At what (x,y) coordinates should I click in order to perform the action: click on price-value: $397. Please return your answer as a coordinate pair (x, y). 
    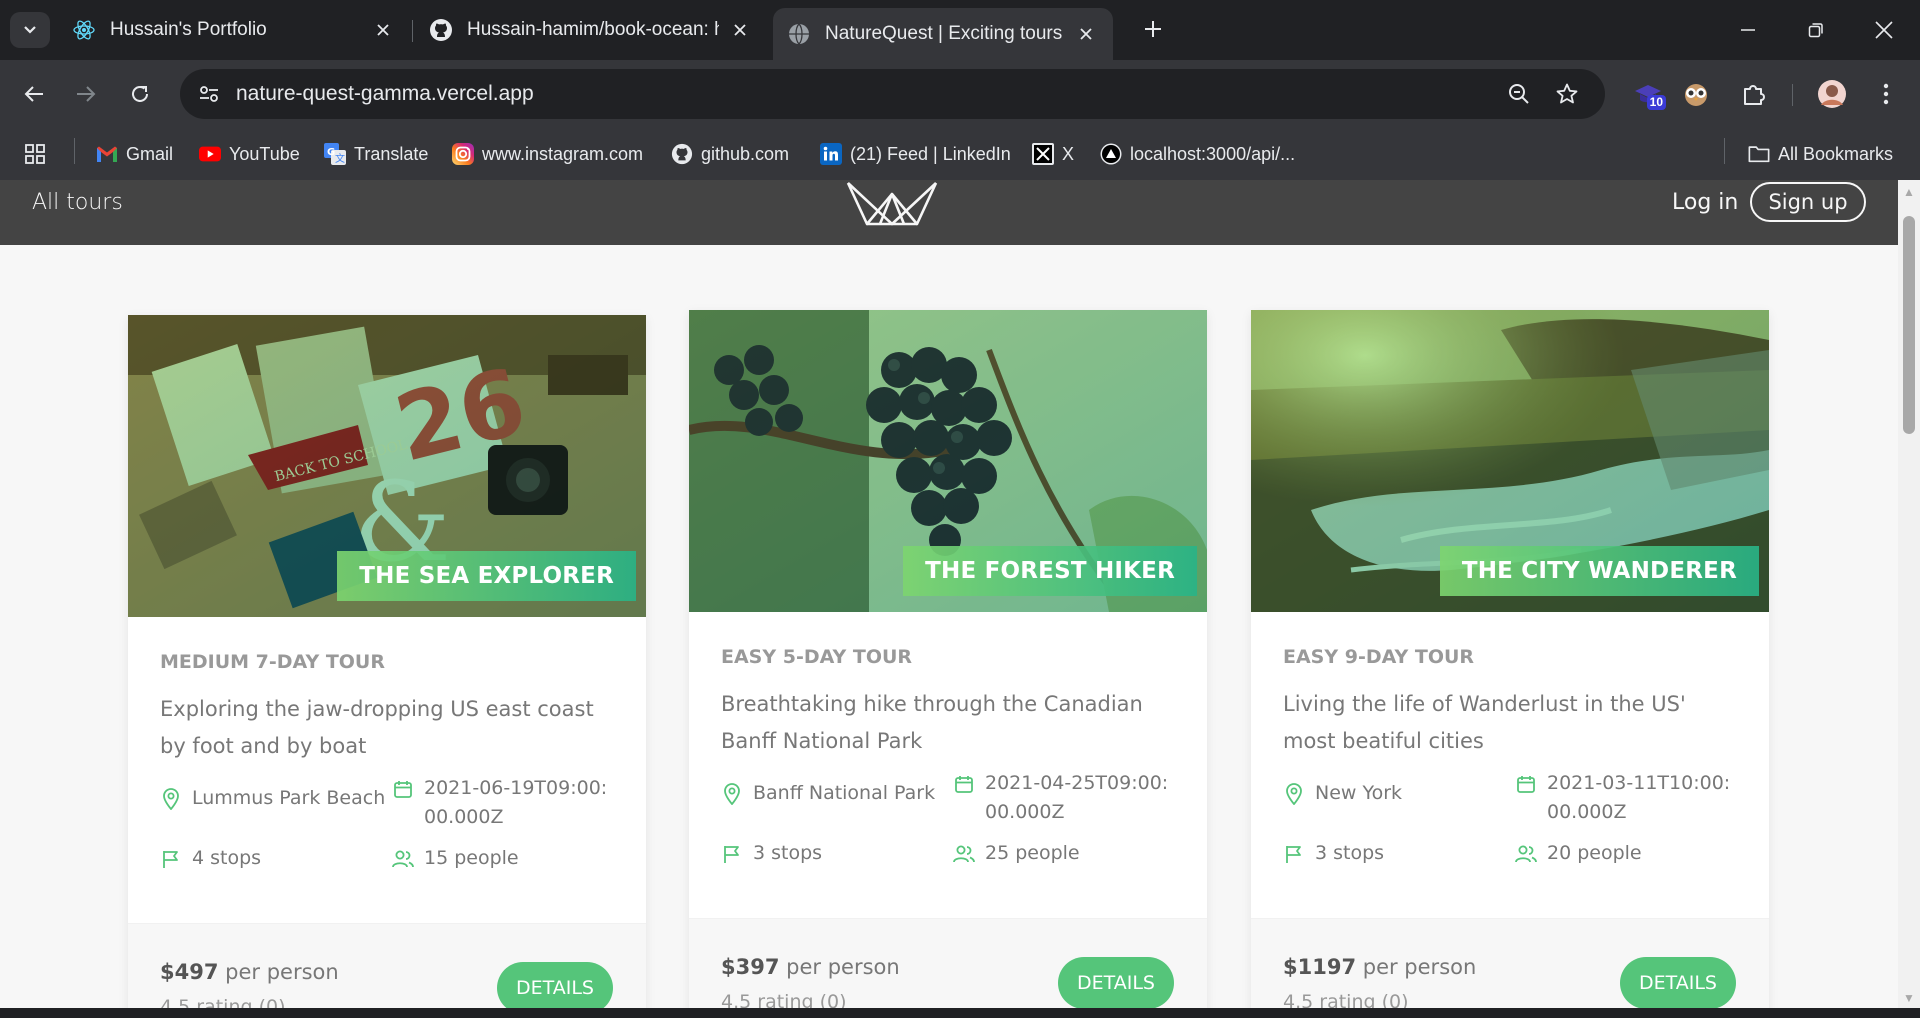
    Looking at the image, I should click on (750, 967).